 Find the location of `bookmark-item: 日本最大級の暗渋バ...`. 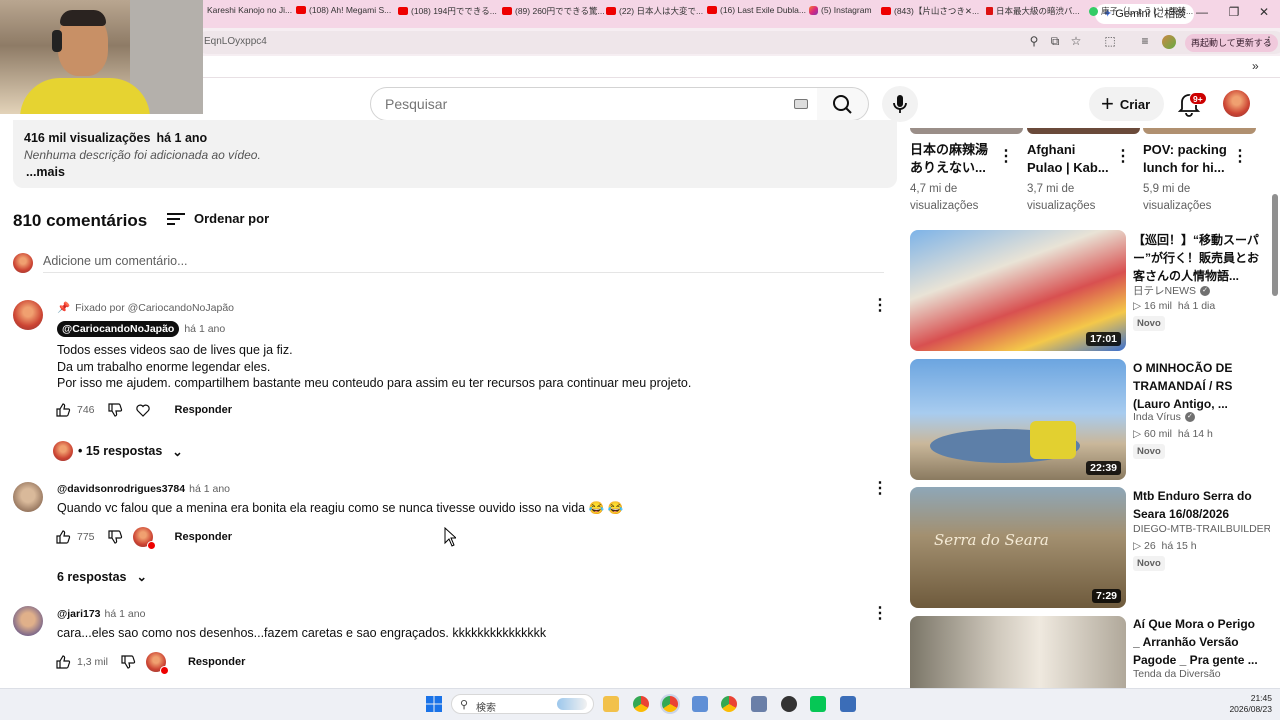

bookmark-item: 日本最大級の暗渋バ... is located at coordinates (1033, 11).